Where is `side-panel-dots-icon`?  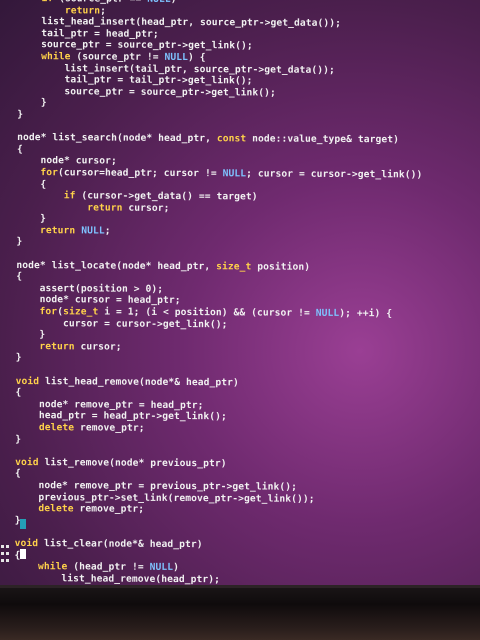 side-panel-dots-icon is located at coordinates (6, 555).